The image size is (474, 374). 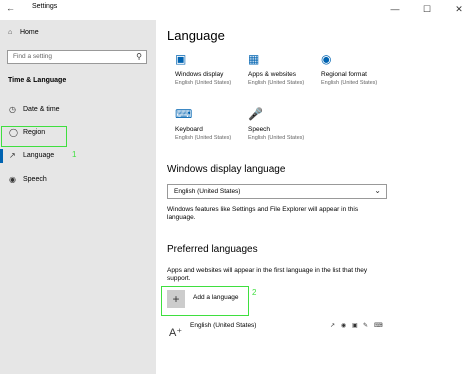 What do you see at coordinates (12, 155) in the screenshot?
I see `language-icon: ↗` at bounding box center [12, 155].